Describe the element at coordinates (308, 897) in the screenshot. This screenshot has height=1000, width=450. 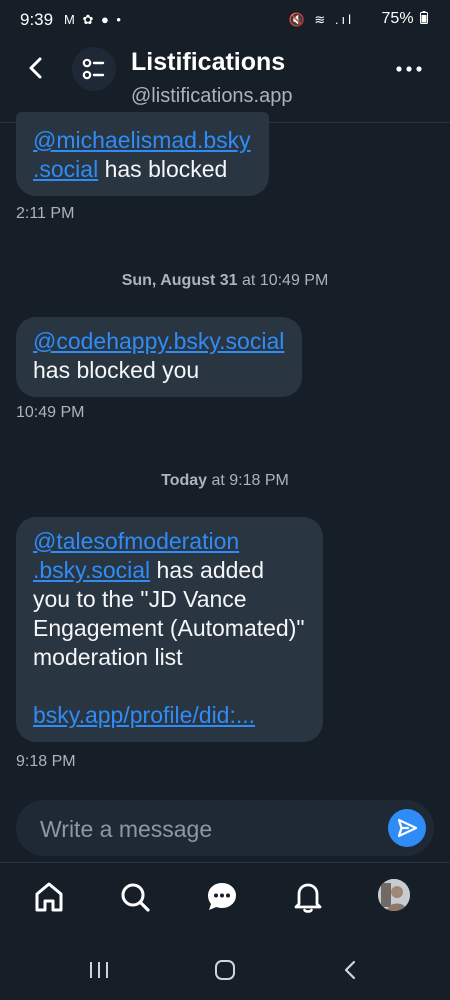
I see `notifications-icon` at that location.